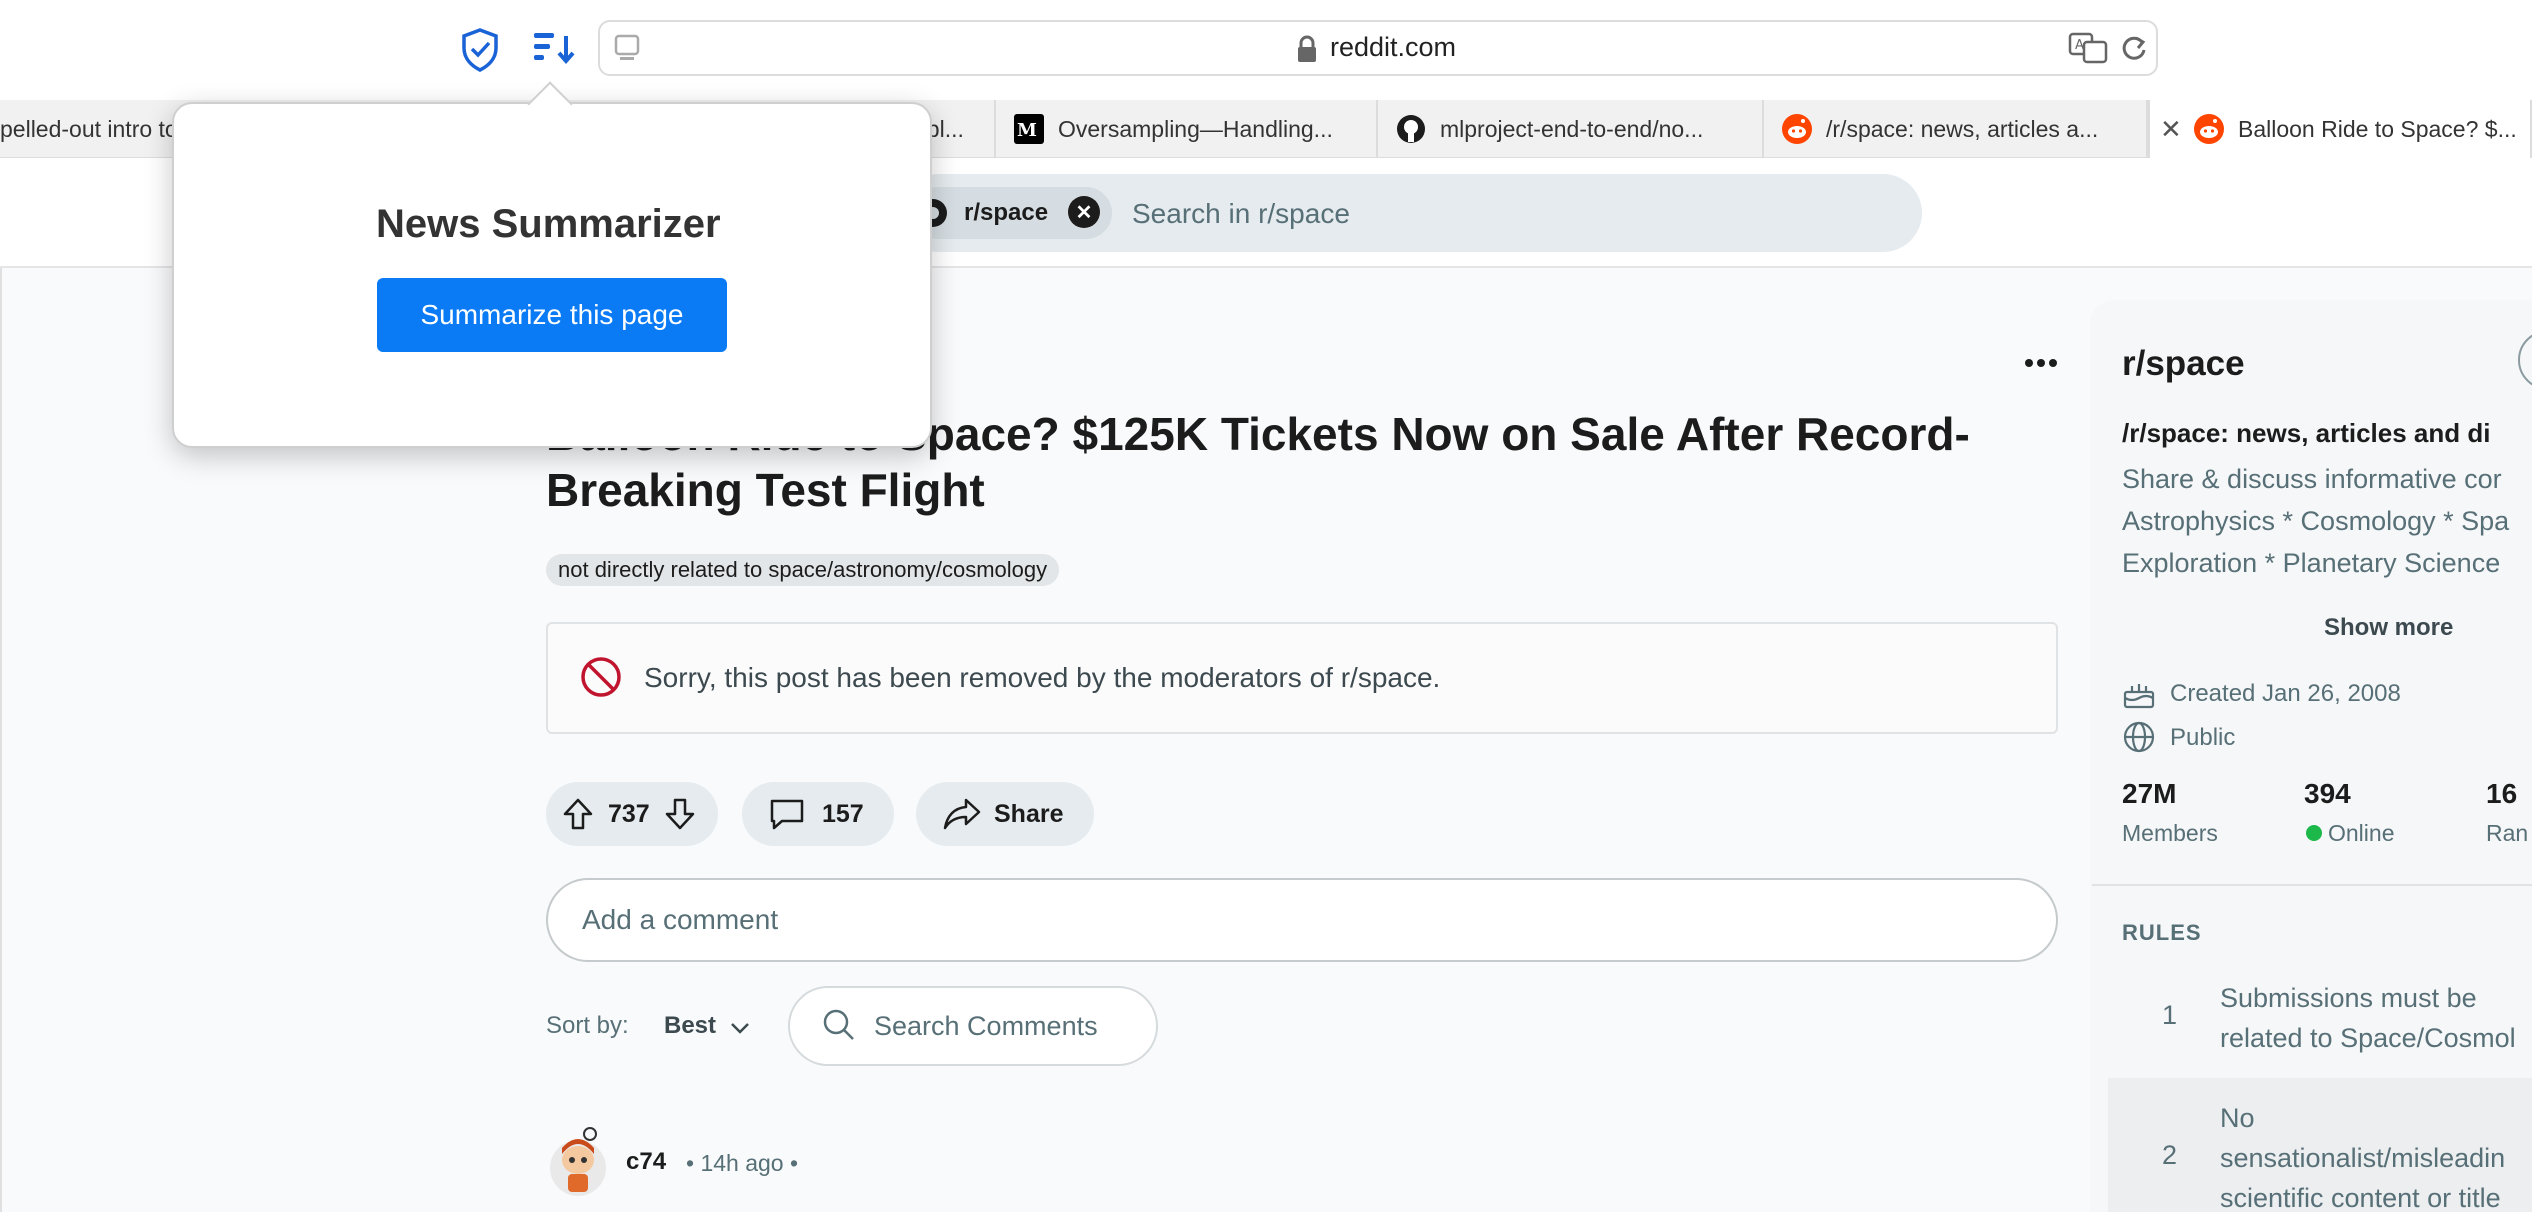 This screenshot has height=1212, width=2532. What do you see at coordinates (627, 49) in the screenshot?
I see `reader-view-icon` at bounding box center [627, 49].